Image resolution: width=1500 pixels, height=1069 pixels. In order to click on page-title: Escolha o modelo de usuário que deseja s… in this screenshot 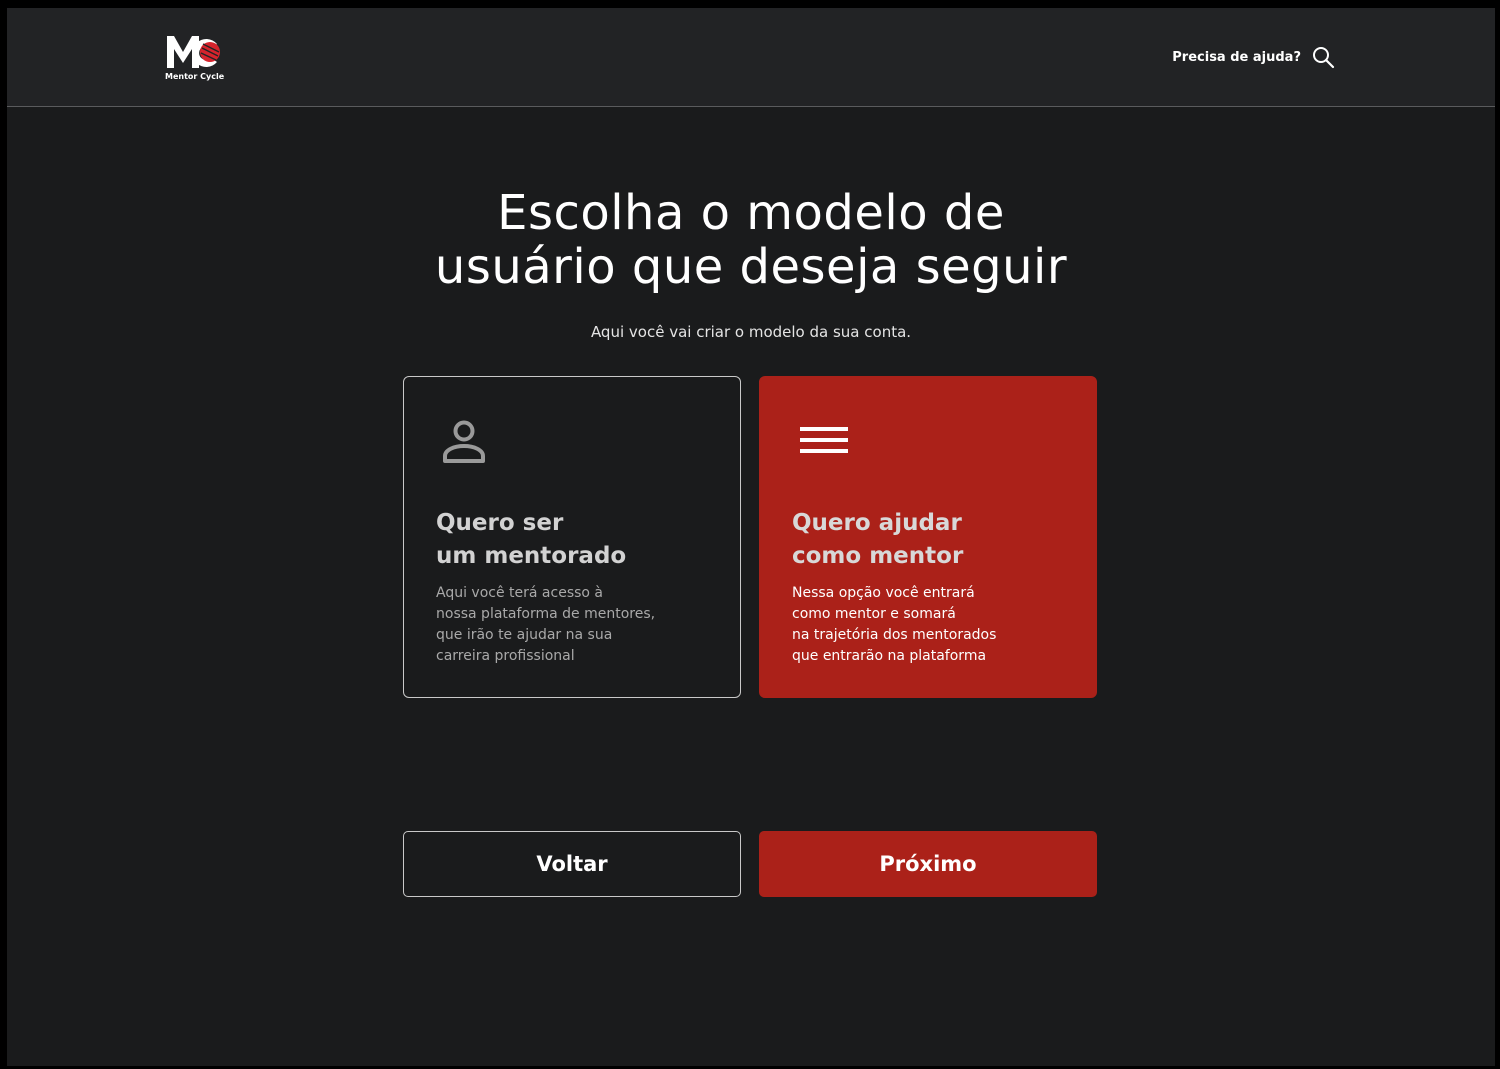, I will do `click(751, 240)`.